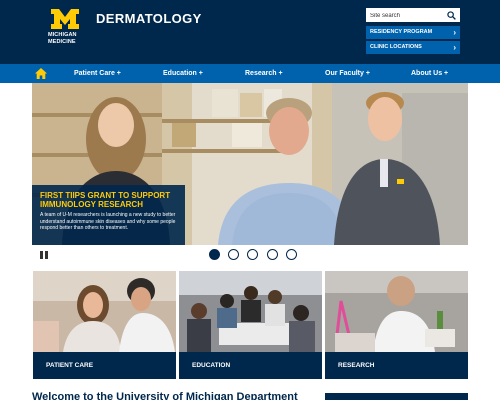 This screenshot has height=400, width=500. I want to click on education-photo, so click(250, 311).